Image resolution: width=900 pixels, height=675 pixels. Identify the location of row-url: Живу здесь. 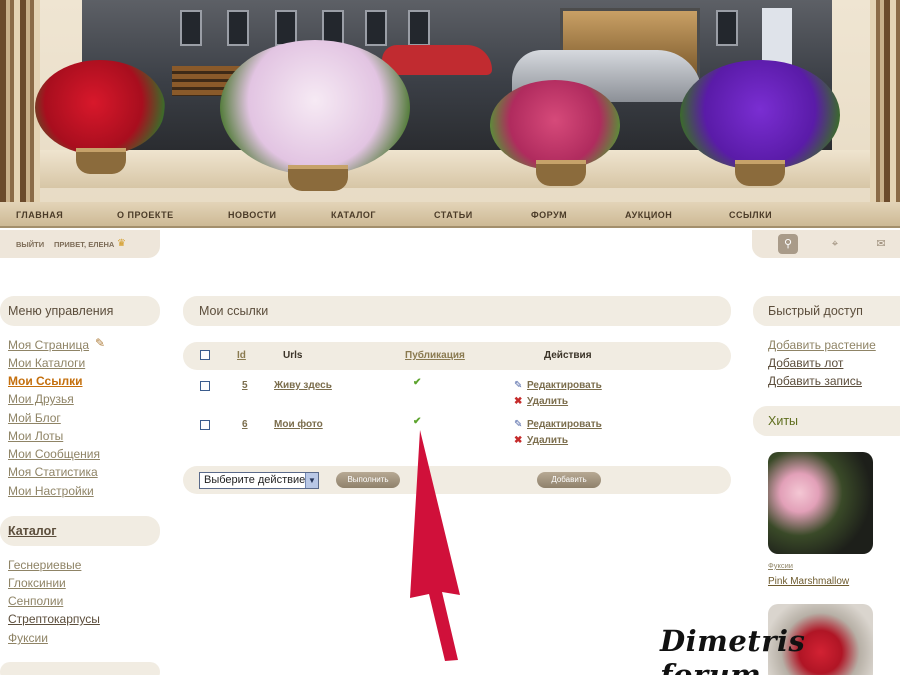
(303, 385).